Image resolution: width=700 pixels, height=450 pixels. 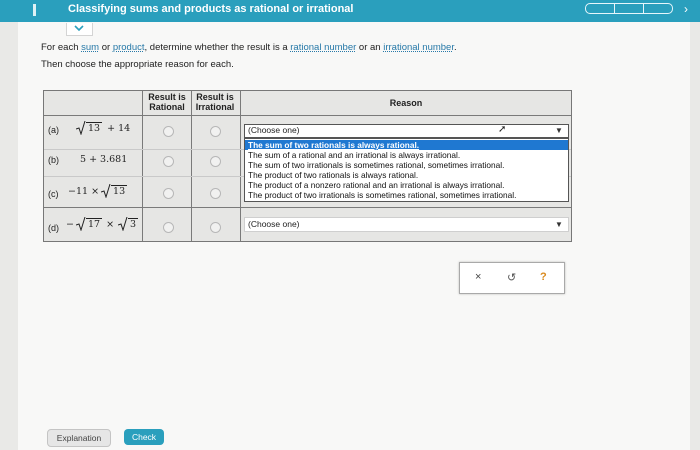 I want to click on radio-b-rational, so click(x=168, y=161).